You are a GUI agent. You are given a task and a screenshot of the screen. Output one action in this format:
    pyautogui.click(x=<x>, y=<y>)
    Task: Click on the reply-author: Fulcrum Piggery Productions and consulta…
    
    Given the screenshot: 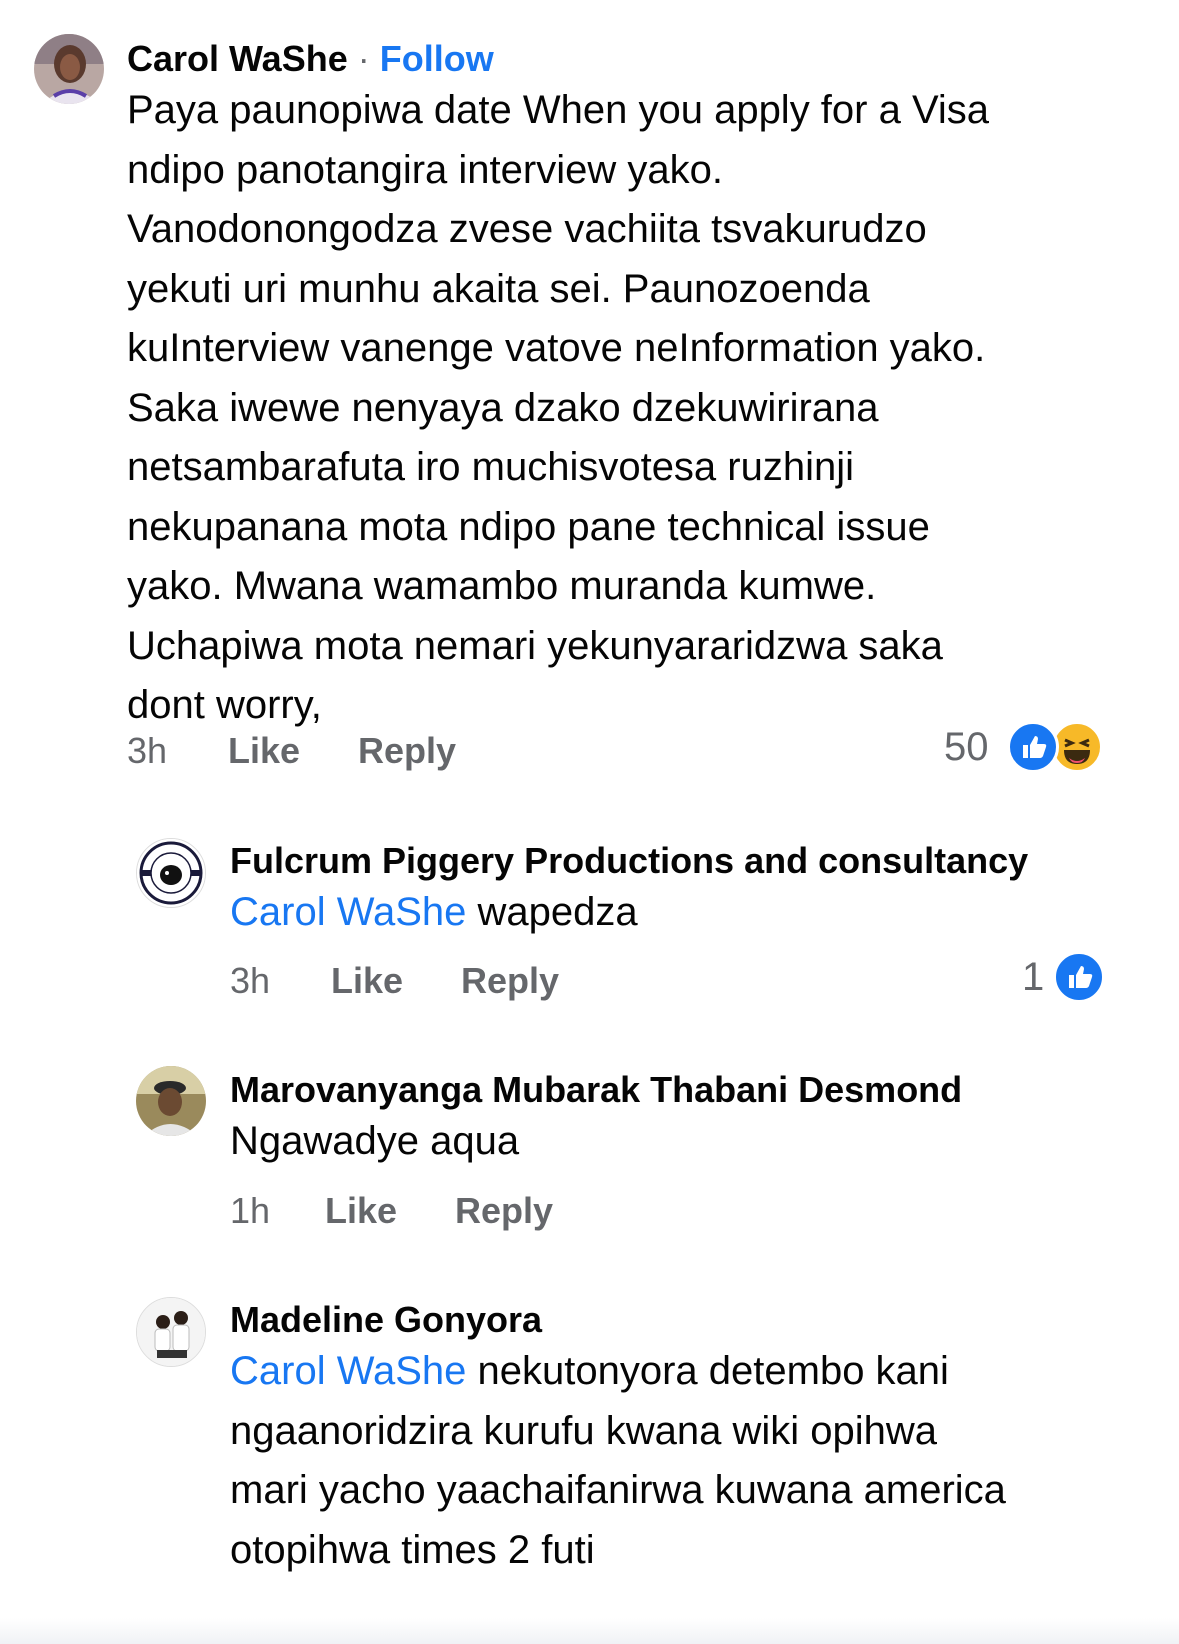 What is the action you would take?
    pyautogui.click(x=629, y=861)
    